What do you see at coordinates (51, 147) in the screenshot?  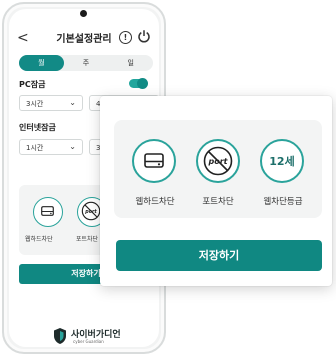 I see `internet-lock-hours-select: 1시간 ⌄` at bounding box center [51, 147].